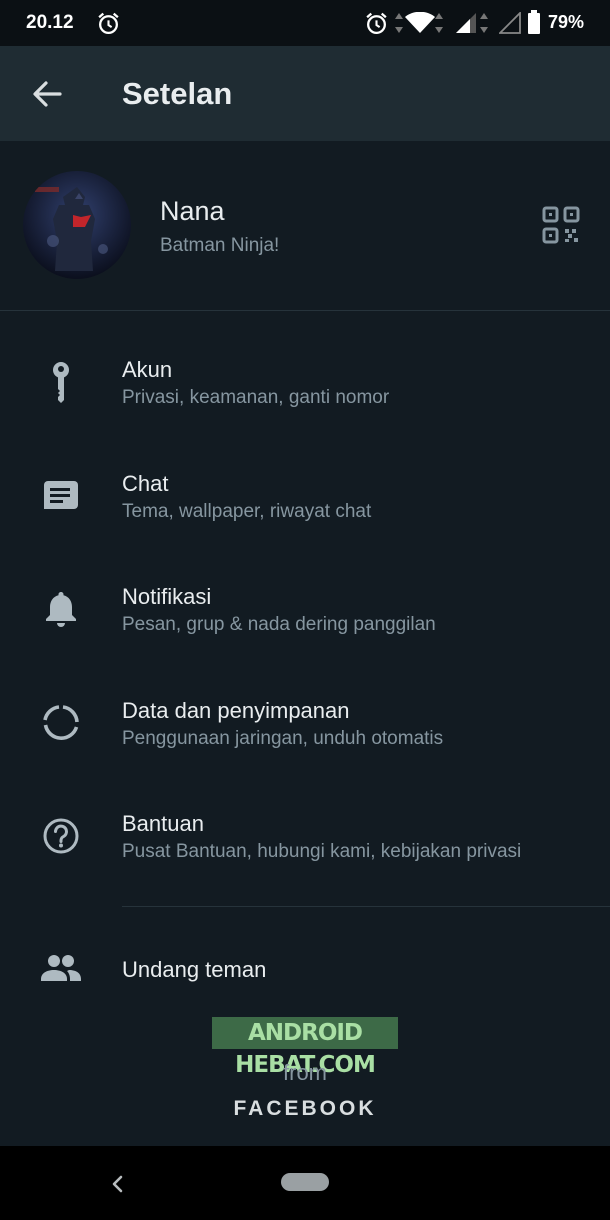 The image size is (610, 1220). I want to click on profile-about: Batman Ninja!, so click(220, 245).